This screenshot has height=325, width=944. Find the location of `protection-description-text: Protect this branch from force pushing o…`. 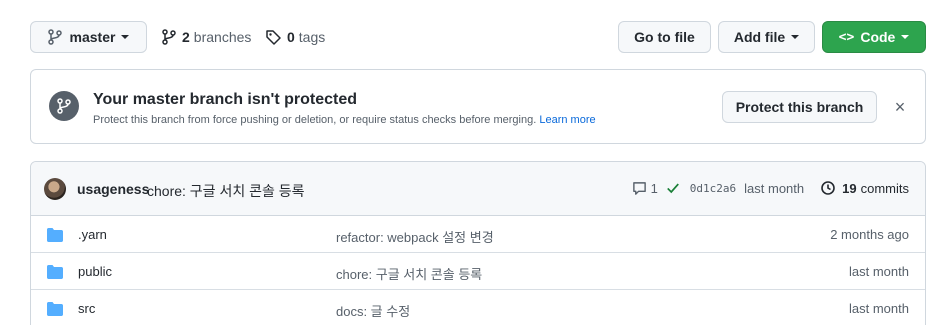

protection-description-text: Protect this branch from force pushing o… is located at coordinates (315, 120).